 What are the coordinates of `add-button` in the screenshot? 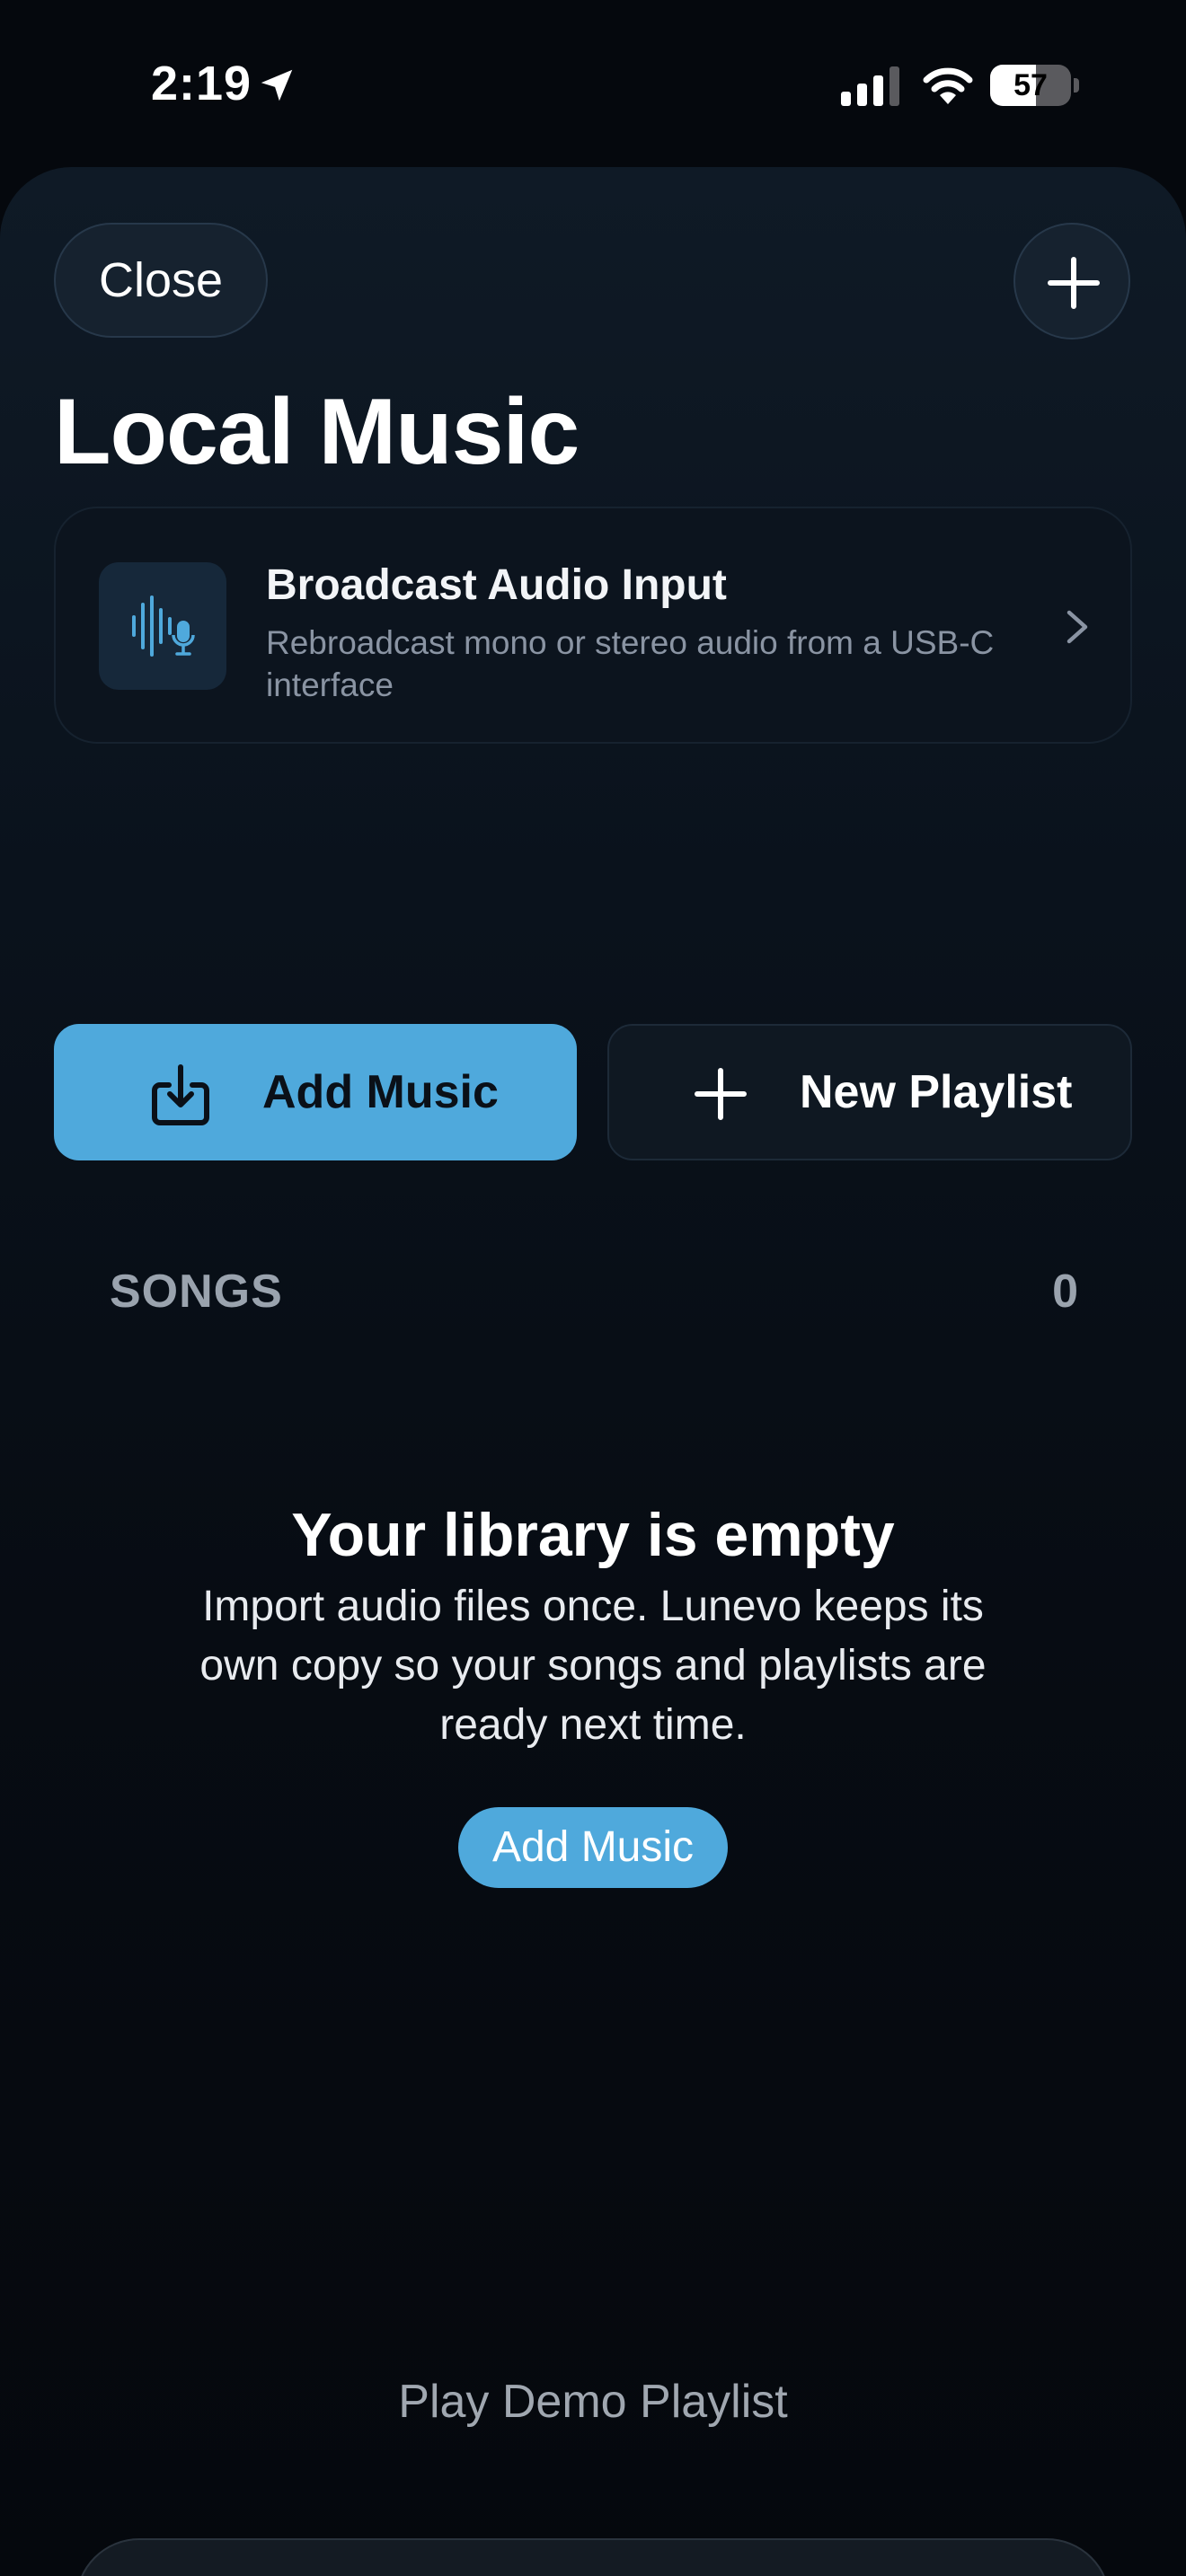 It's located at (1071, 281).